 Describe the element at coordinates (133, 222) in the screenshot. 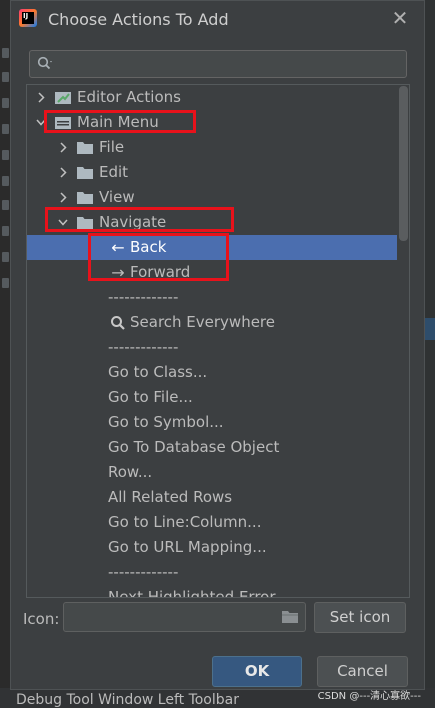

I see `tree-row-label: Navigate` at that location.